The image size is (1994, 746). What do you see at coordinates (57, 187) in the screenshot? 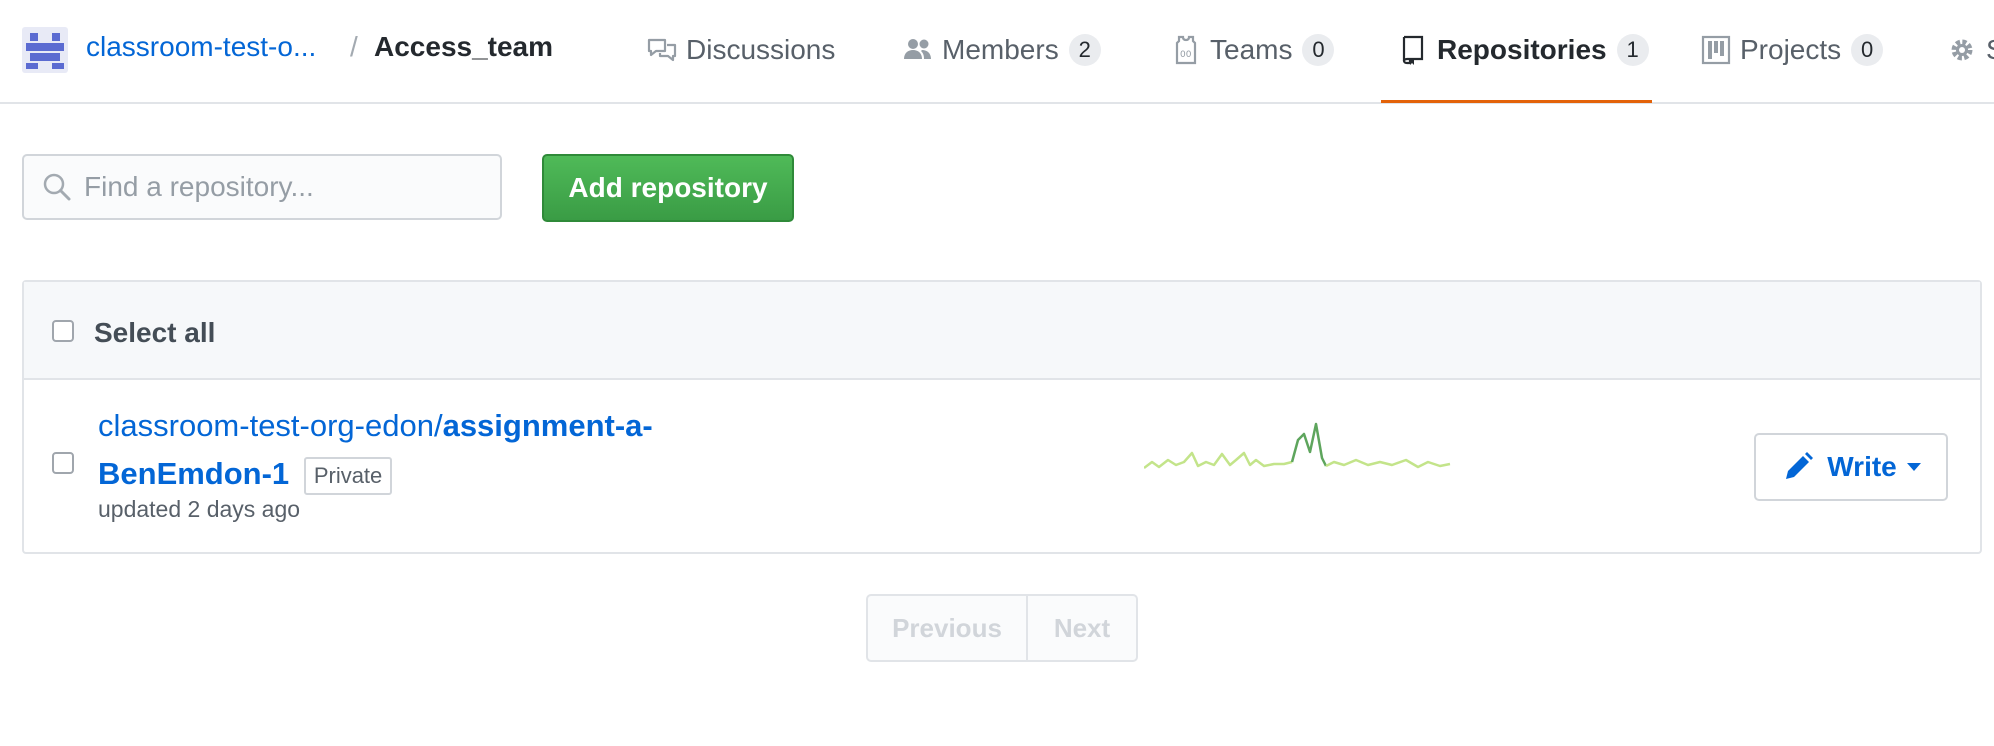
I see `search-icon` at bounding box center [57, 187].